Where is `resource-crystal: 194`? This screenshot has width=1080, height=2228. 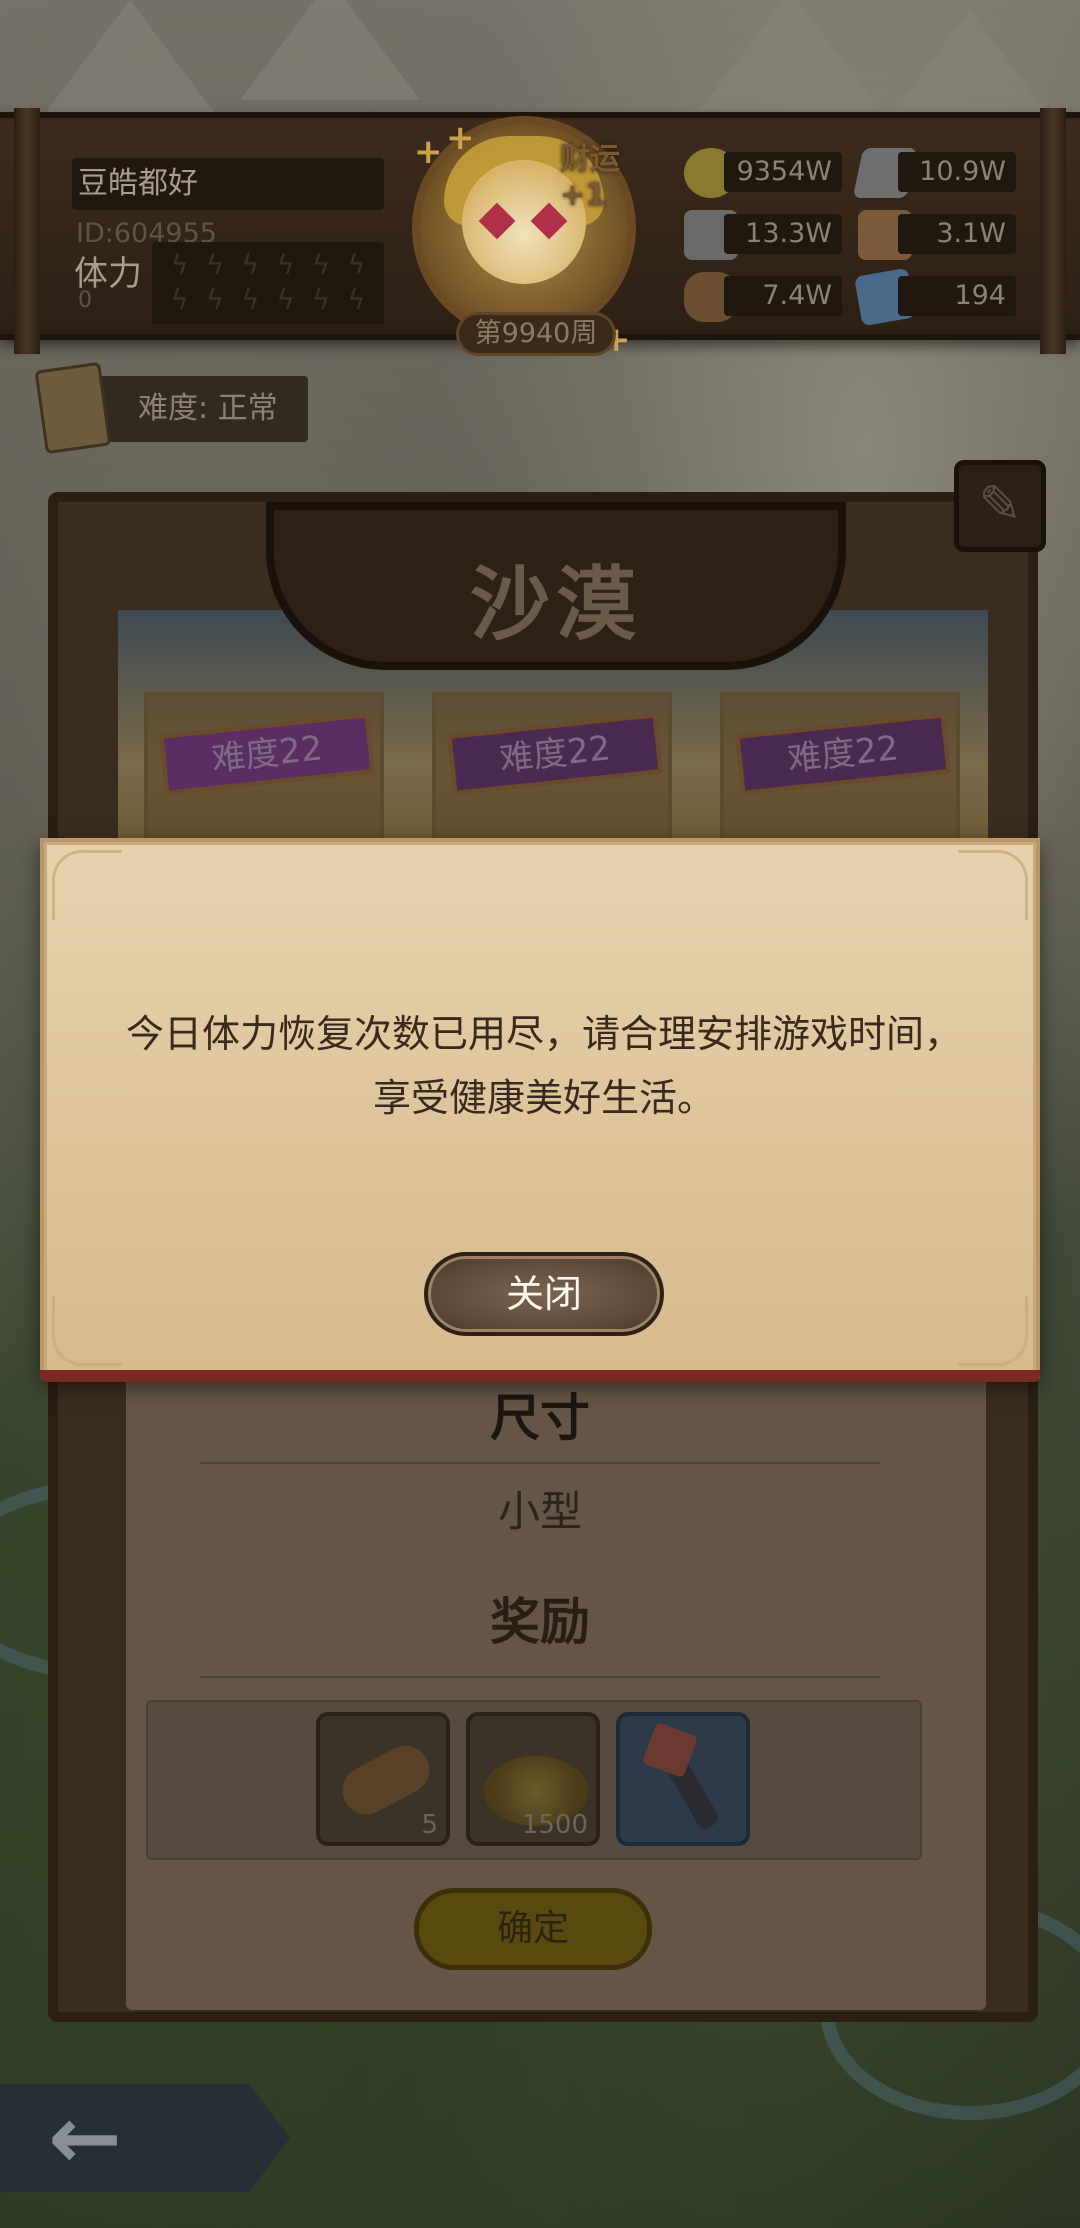
resource-crystal: 194 is located at coordinates (937, 297).